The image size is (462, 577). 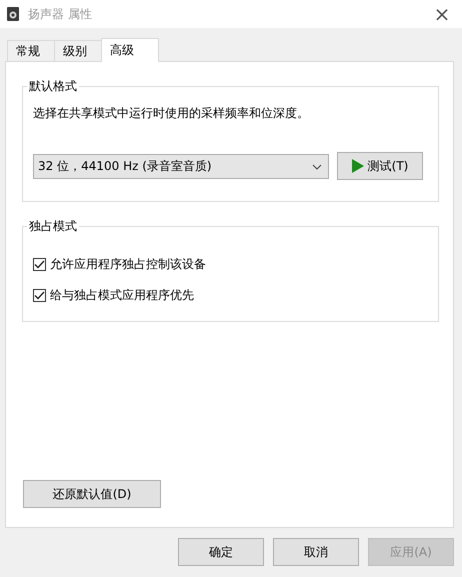 What do you see at coordinates (230, 264) in the screenshot?
I see `checkbox-option: 允许应用程序独占控制该设备` at bounding box center [230, 264].